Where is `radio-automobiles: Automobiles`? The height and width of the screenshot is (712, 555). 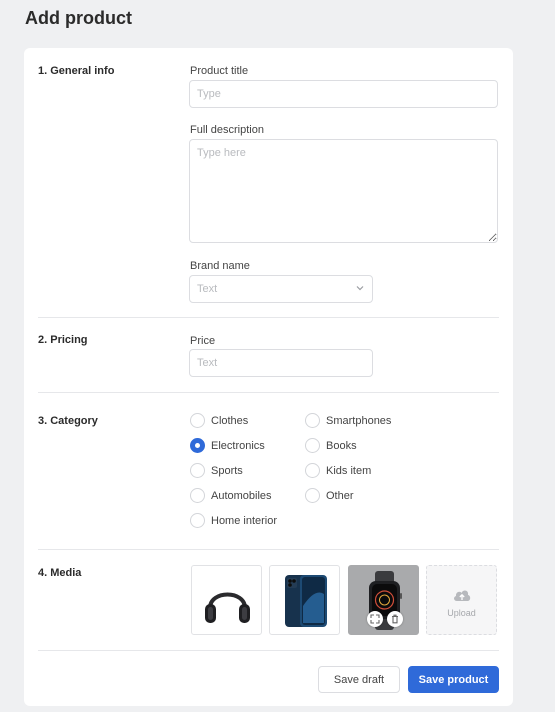
radio-automobiles: Automobiles is located at coordinates (231, 495).